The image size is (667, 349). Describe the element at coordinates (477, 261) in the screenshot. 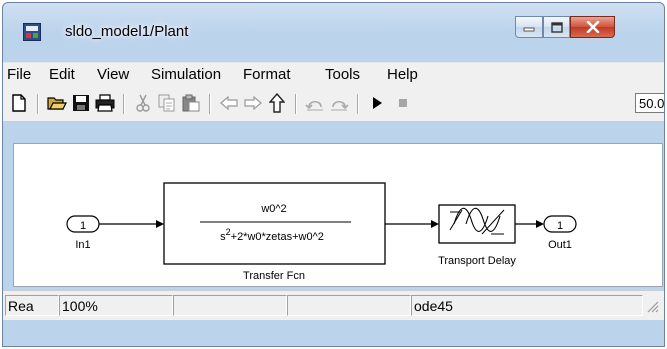

I see `transport-delay-label: Transport Delay` at that location.